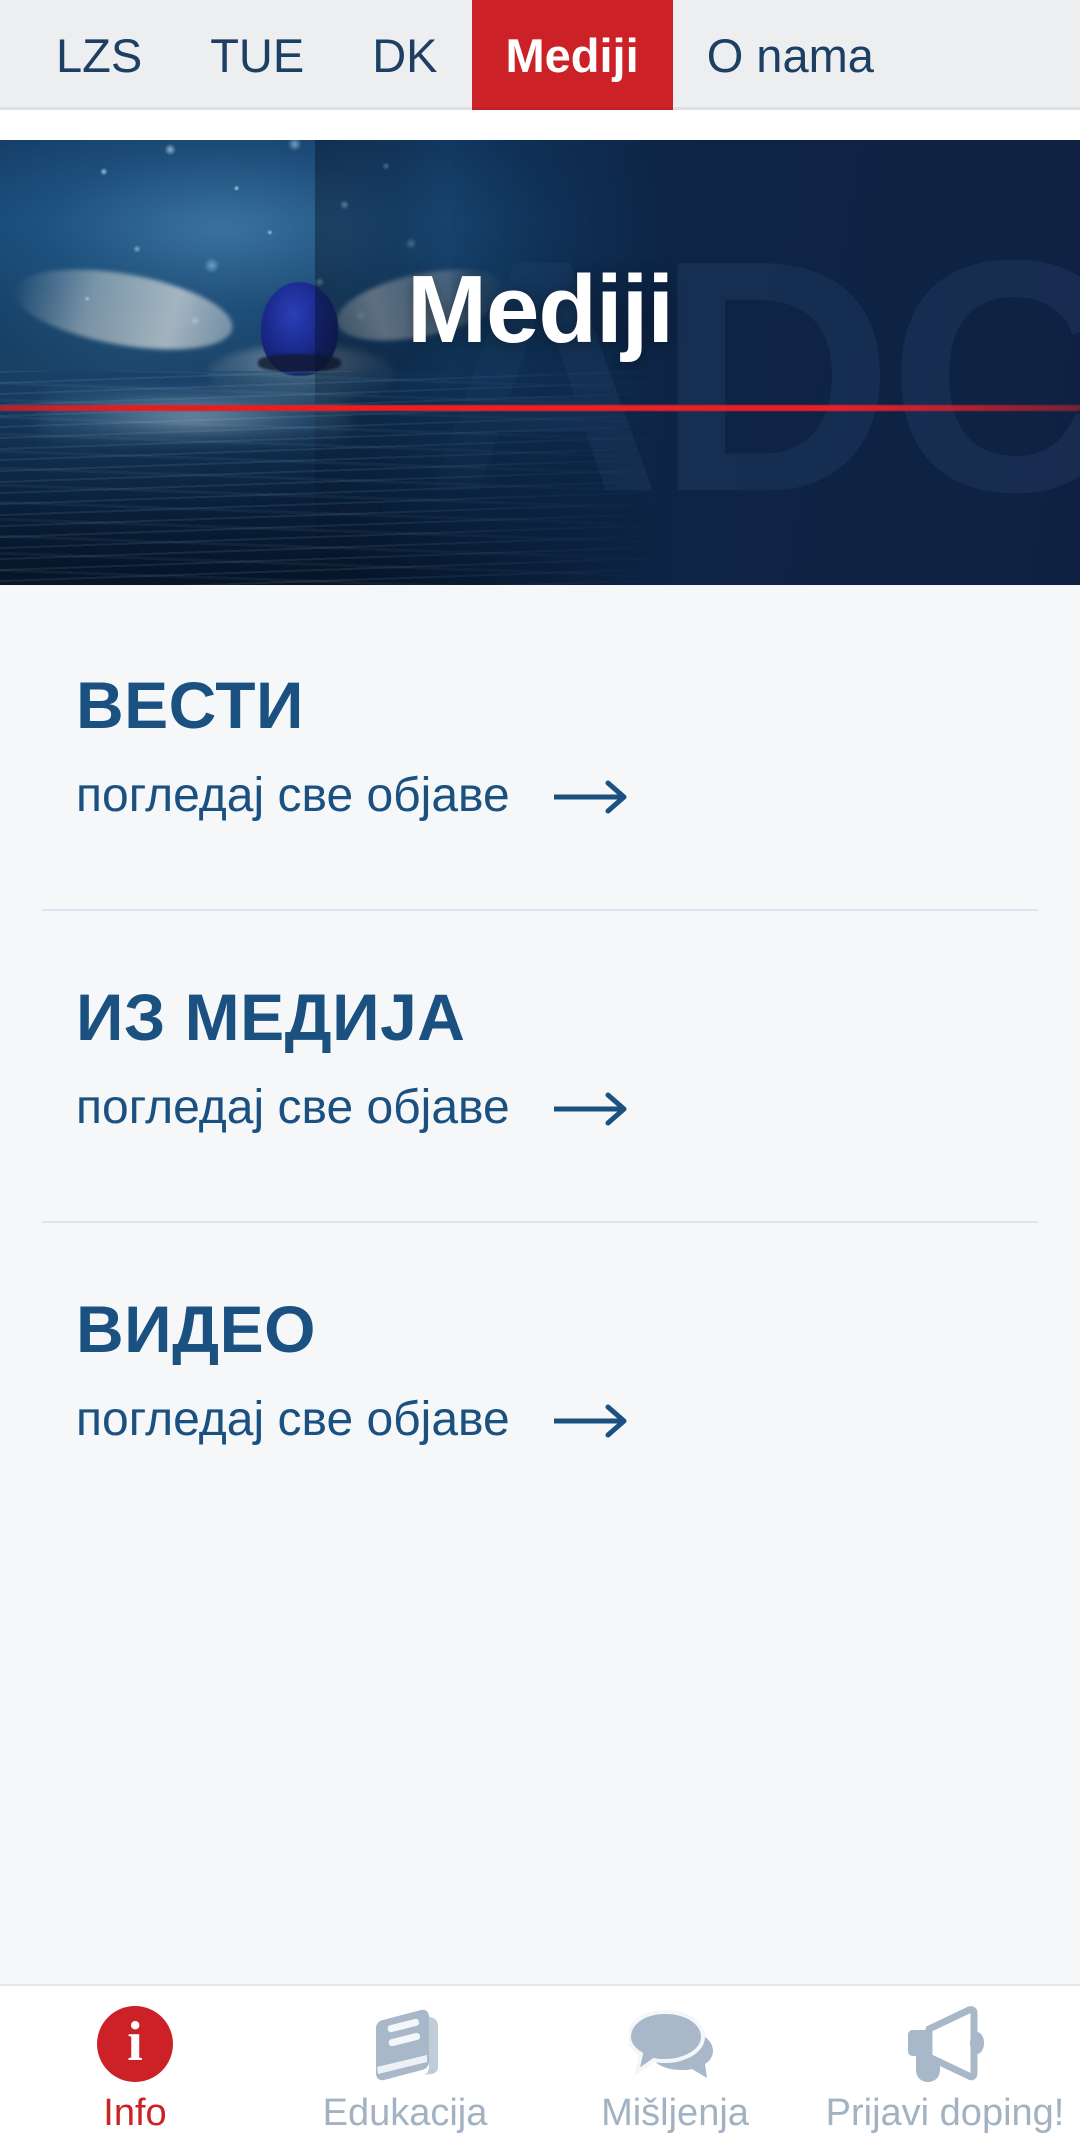 This screenshot has width=1080, height=2152. What do you see at coordinates (540, 747) in the screenshot?
I see `section-vesti: ВЕСТИ погледај све објаве` at bounding box center [540, 747].